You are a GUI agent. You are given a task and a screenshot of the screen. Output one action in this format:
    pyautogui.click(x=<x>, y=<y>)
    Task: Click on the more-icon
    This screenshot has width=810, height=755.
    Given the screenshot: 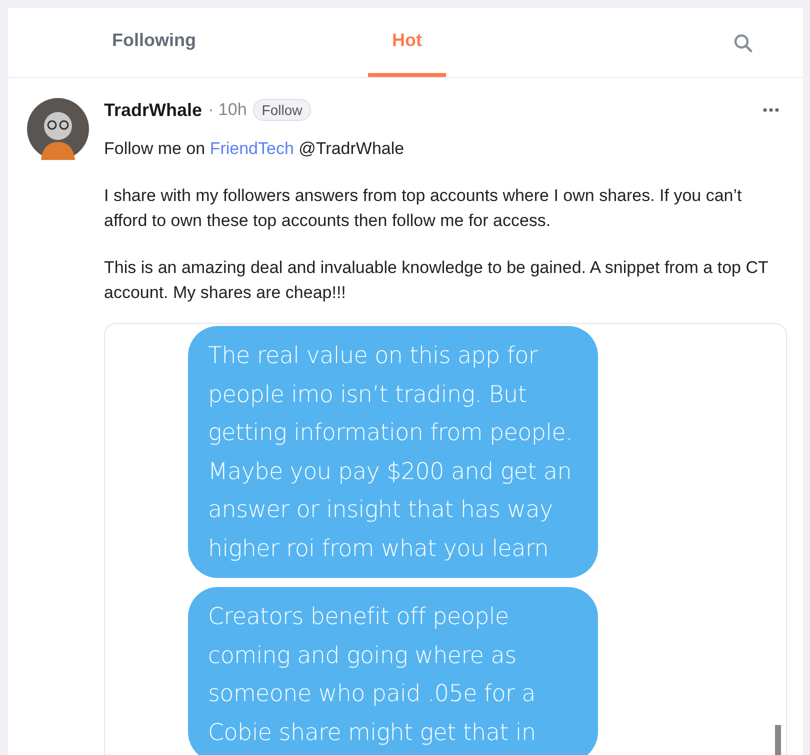 What is the action you would take?
    pyautogui.click(x=771, y=110)
    